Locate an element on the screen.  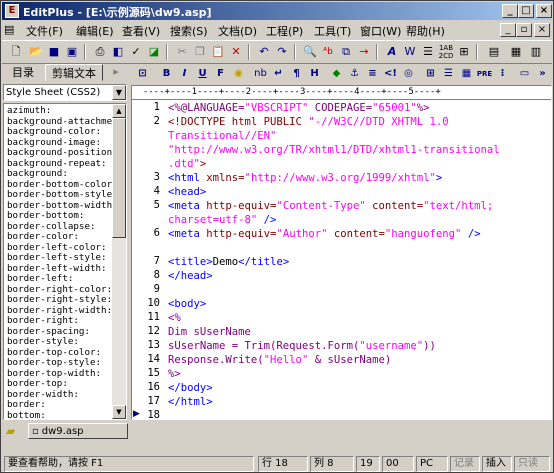
status-readonly: 只读 is located at coordinates (532, 464).